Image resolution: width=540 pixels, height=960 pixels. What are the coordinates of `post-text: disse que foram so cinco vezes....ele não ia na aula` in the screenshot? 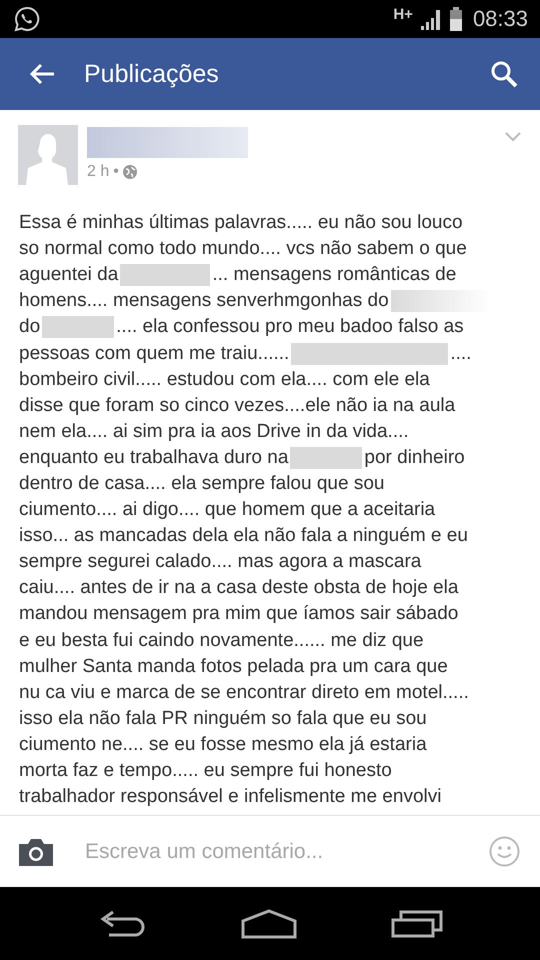 It's located at (237, 405).